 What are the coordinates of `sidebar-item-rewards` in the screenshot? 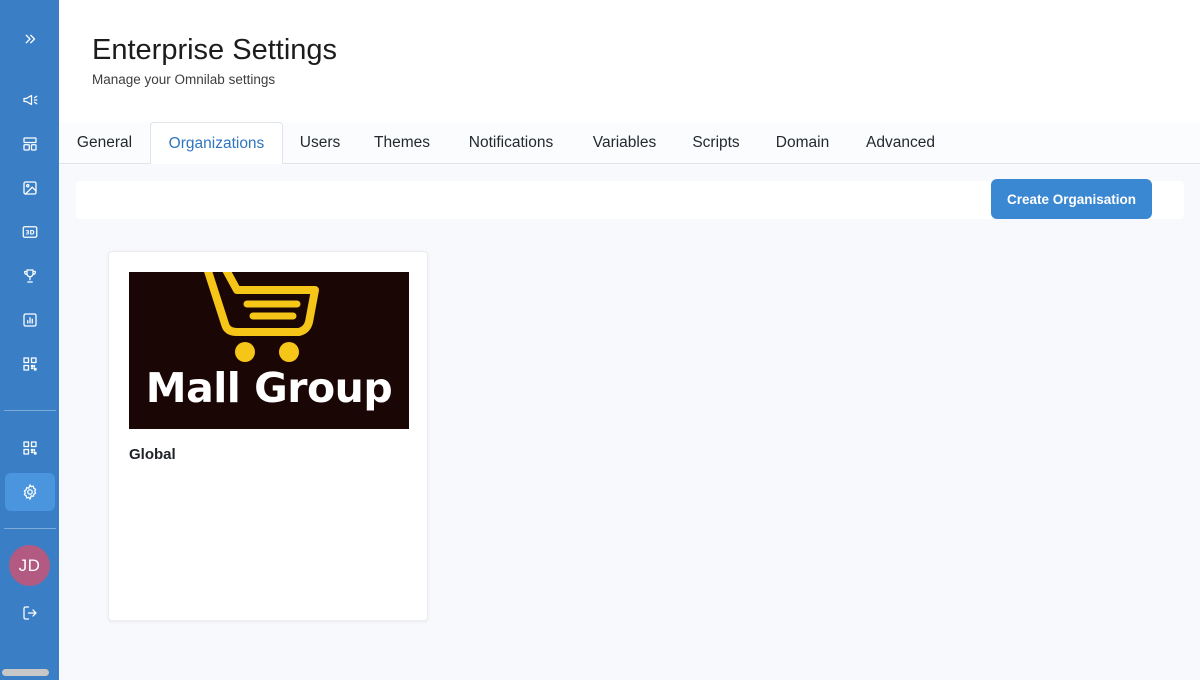 It's located at (30, 276).